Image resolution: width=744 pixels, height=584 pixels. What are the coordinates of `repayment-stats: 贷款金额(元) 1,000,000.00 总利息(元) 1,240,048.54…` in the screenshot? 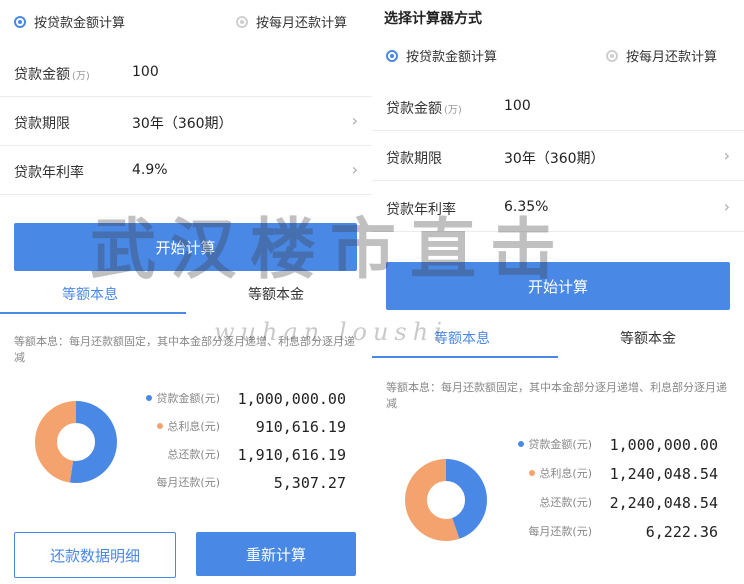 It's located at (615, 491).